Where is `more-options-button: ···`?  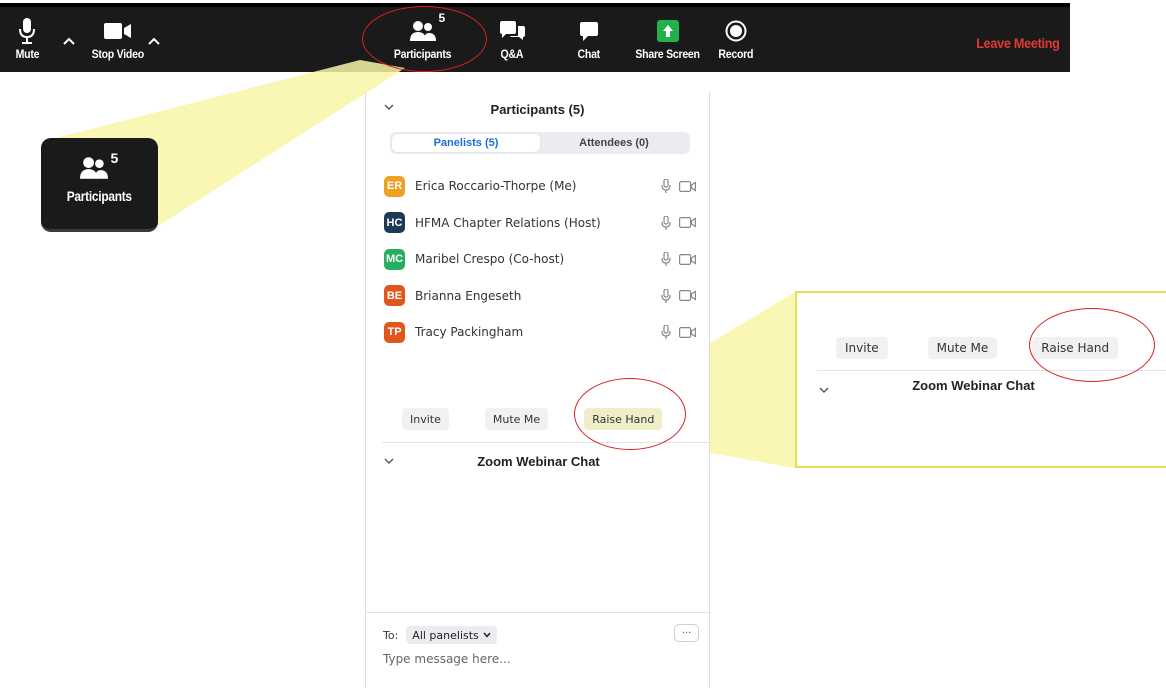
more-options-button: ··· is located at coordinates (686, 633).